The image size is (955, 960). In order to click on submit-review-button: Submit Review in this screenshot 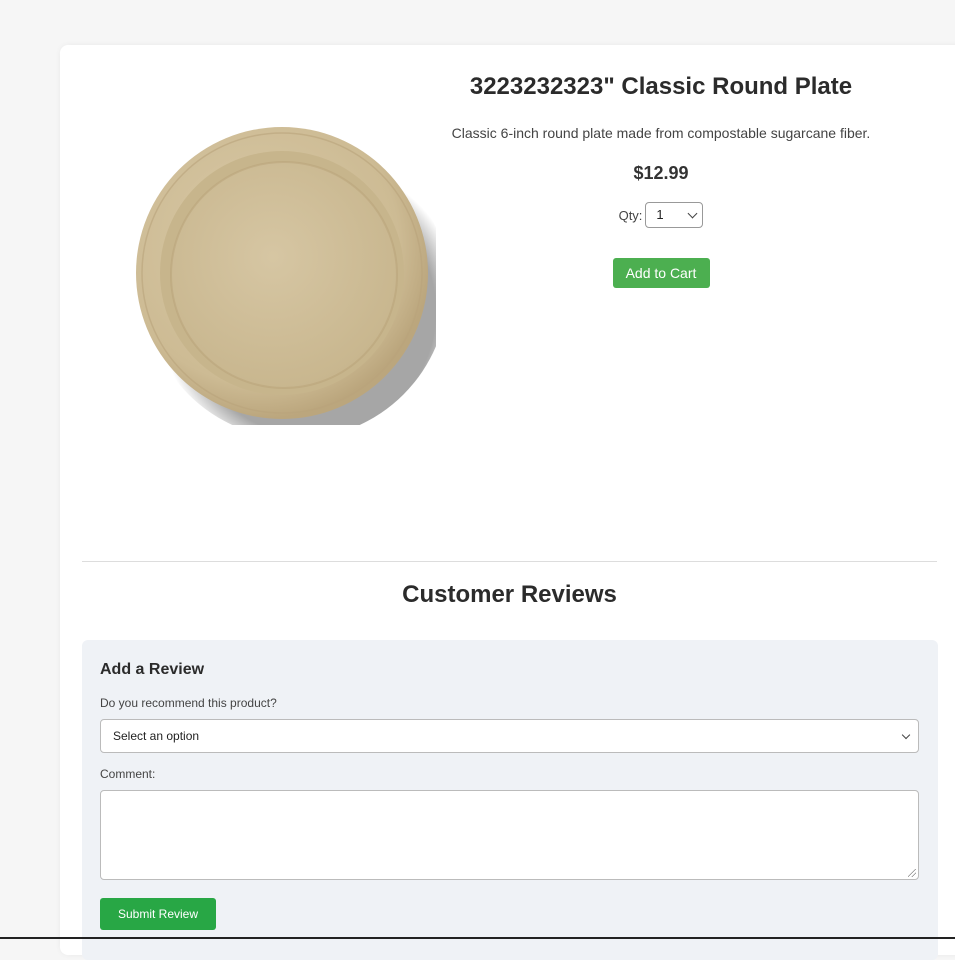, I will do `click(158, 914)`.